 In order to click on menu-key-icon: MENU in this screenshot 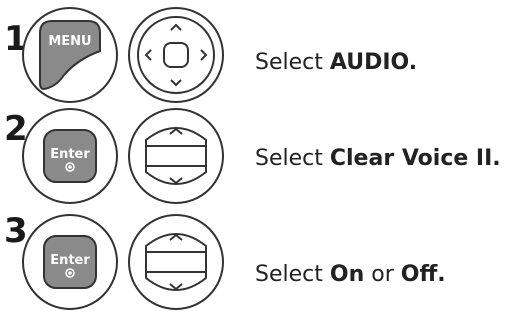, I will do `click(70, 55)`.